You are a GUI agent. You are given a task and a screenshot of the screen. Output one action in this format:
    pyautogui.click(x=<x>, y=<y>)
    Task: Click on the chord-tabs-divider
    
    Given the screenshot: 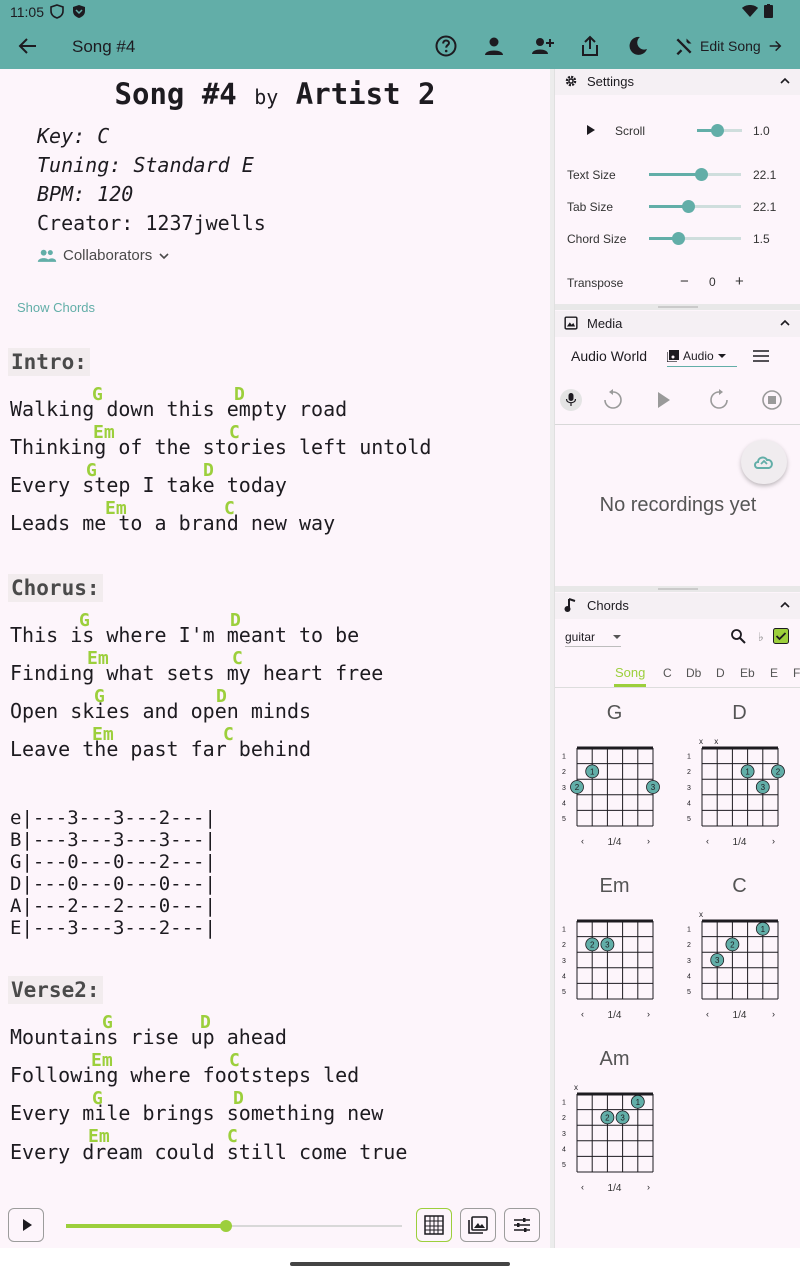 What is the action you would take?
    pyautogui.click(x=677, y=687)
    